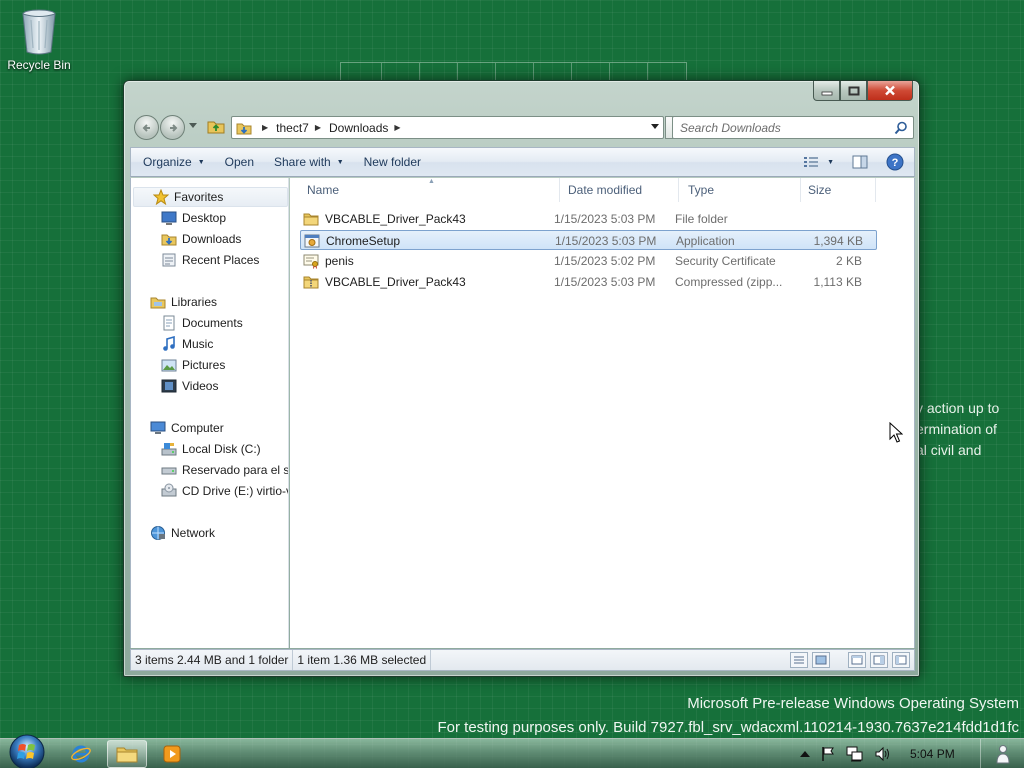 The height and width of the screenshot is (768, 1024). I want to click on back-arrow-icon, so click(146, 127).